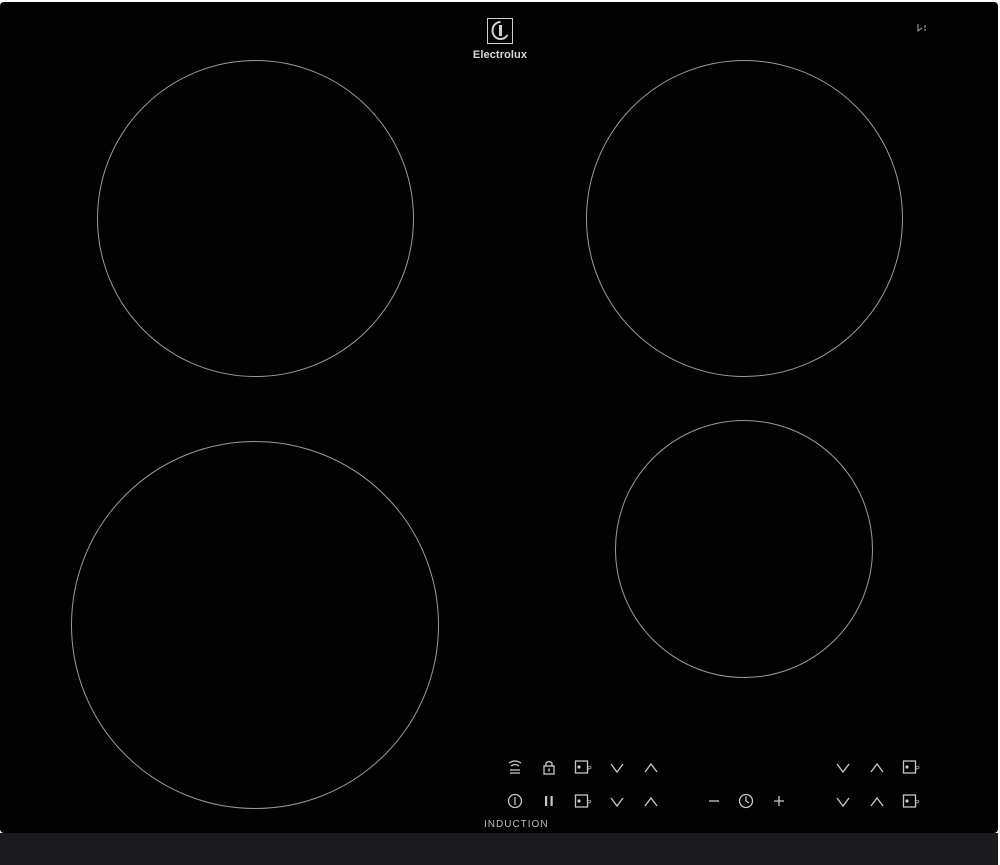  What do you see at coordinates (499, 849) in the screenshot?
I see `hob-front-edge` at bounding box center [499, 849].